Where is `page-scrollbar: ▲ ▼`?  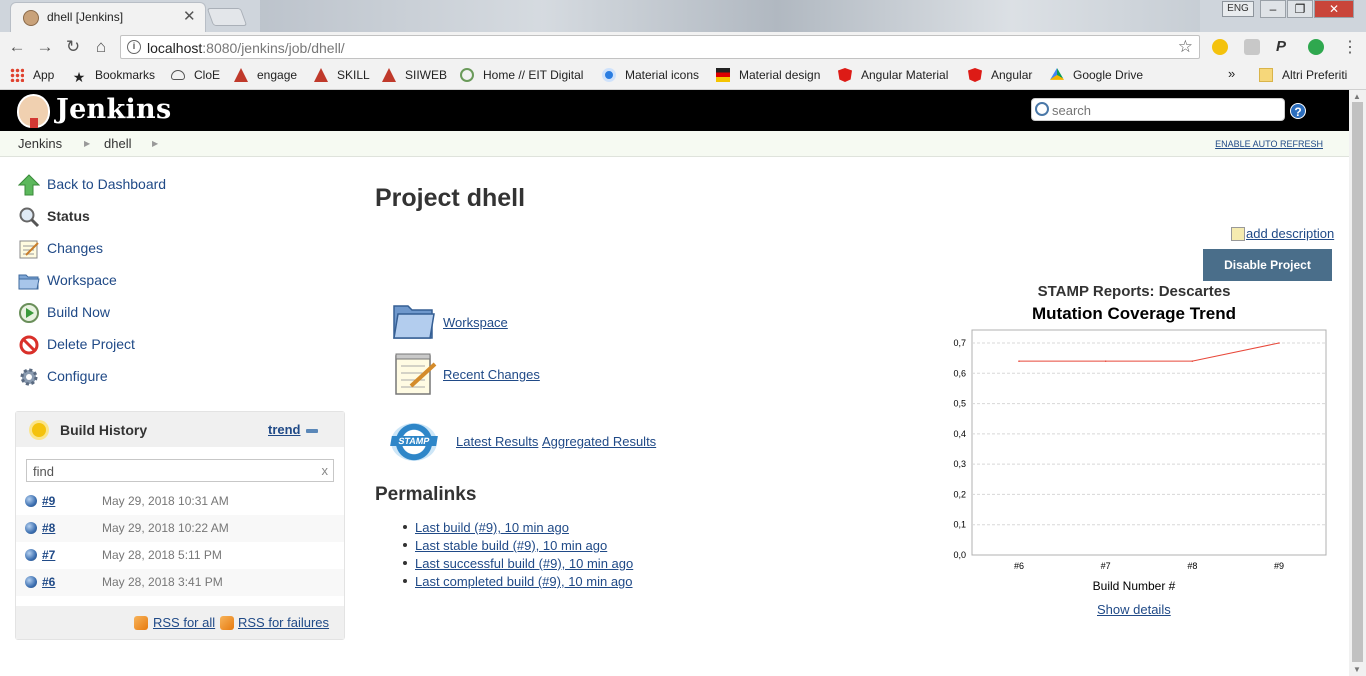
page-scrollbar: ▲ ▼ is located at coordinates (1357, 383).